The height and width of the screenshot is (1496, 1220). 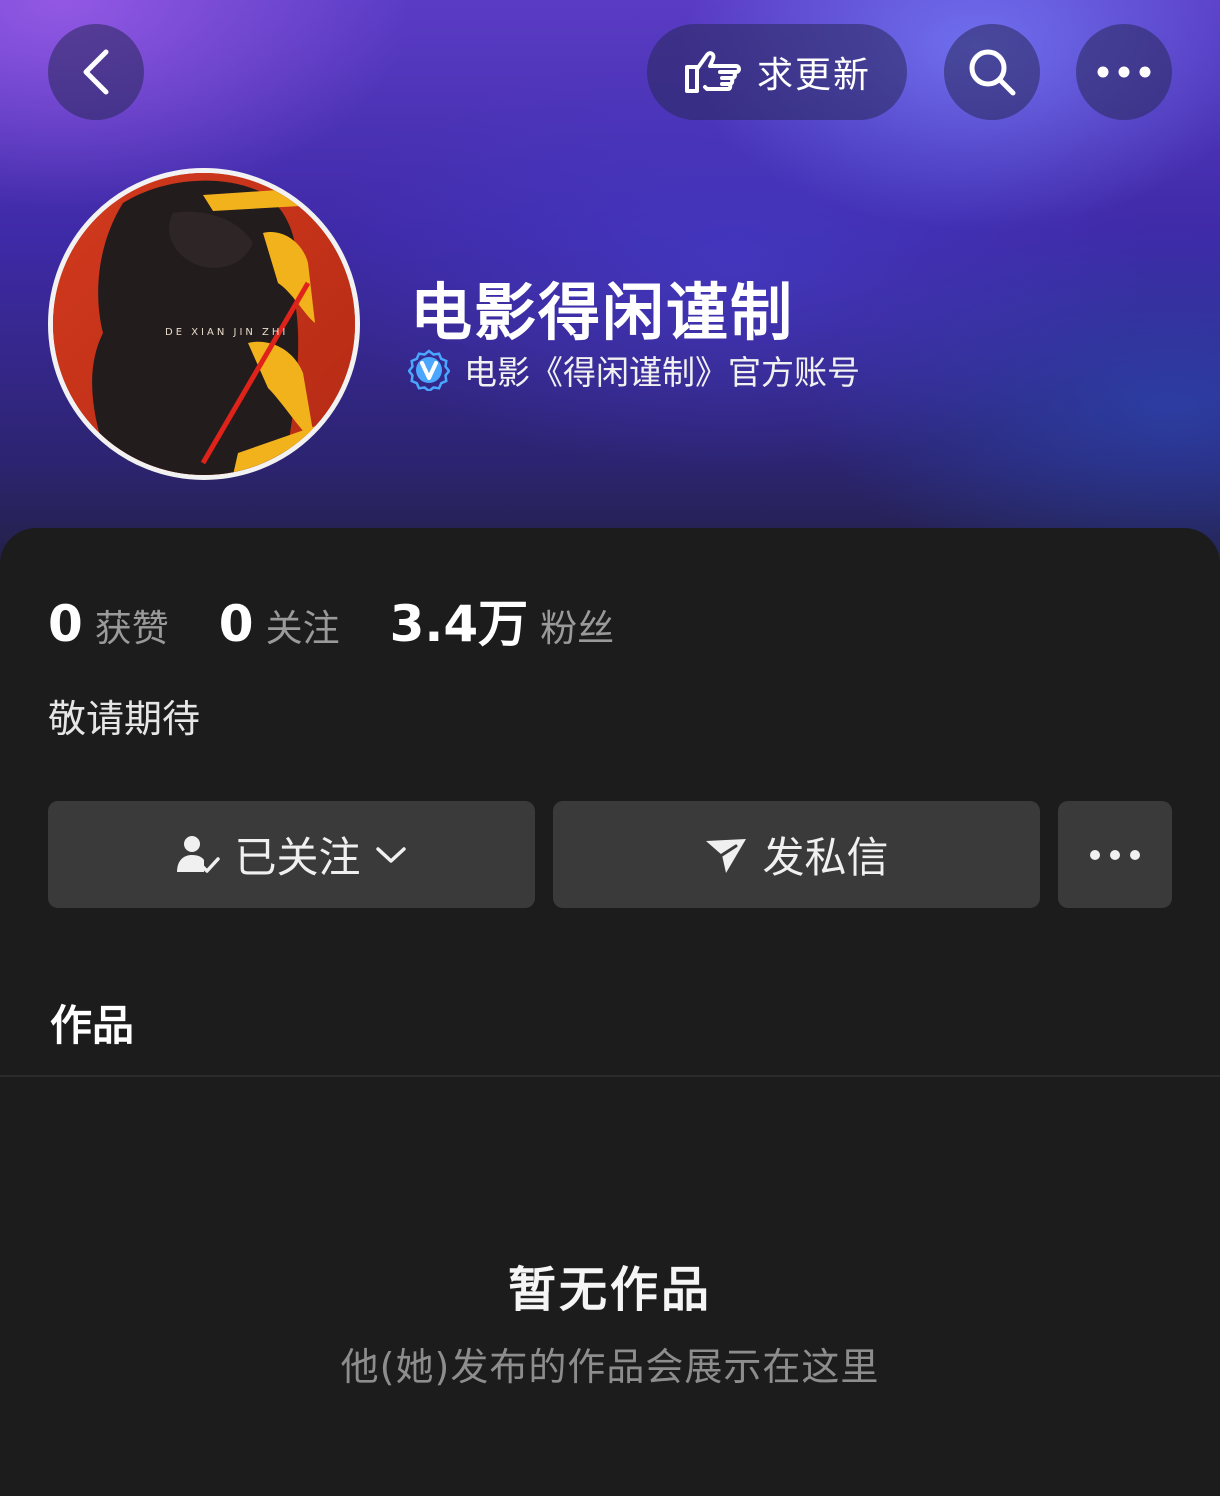 I want to click on avatar: DE XIAN JIN ZHI, so click(x=204, y=324).